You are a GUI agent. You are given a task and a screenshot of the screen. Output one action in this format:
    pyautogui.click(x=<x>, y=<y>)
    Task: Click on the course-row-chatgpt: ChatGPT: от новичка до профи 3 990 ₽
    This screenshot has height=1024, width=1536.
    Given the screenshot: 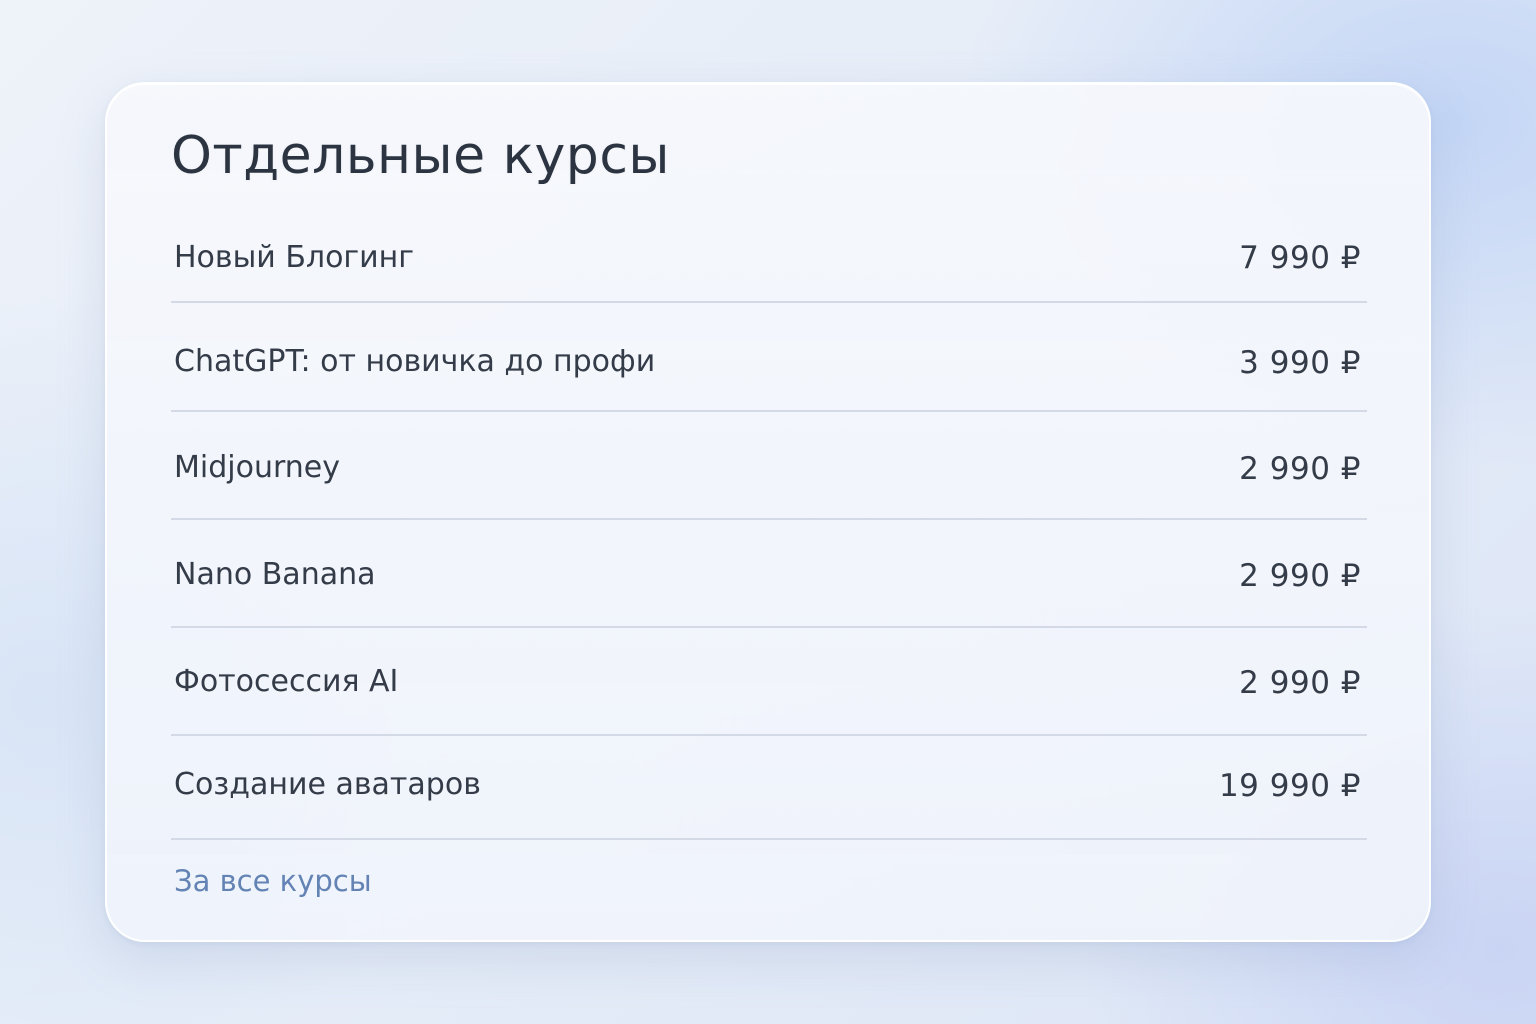 What is the action you would take?
    pyautogui.click(x=769, y=357)
    